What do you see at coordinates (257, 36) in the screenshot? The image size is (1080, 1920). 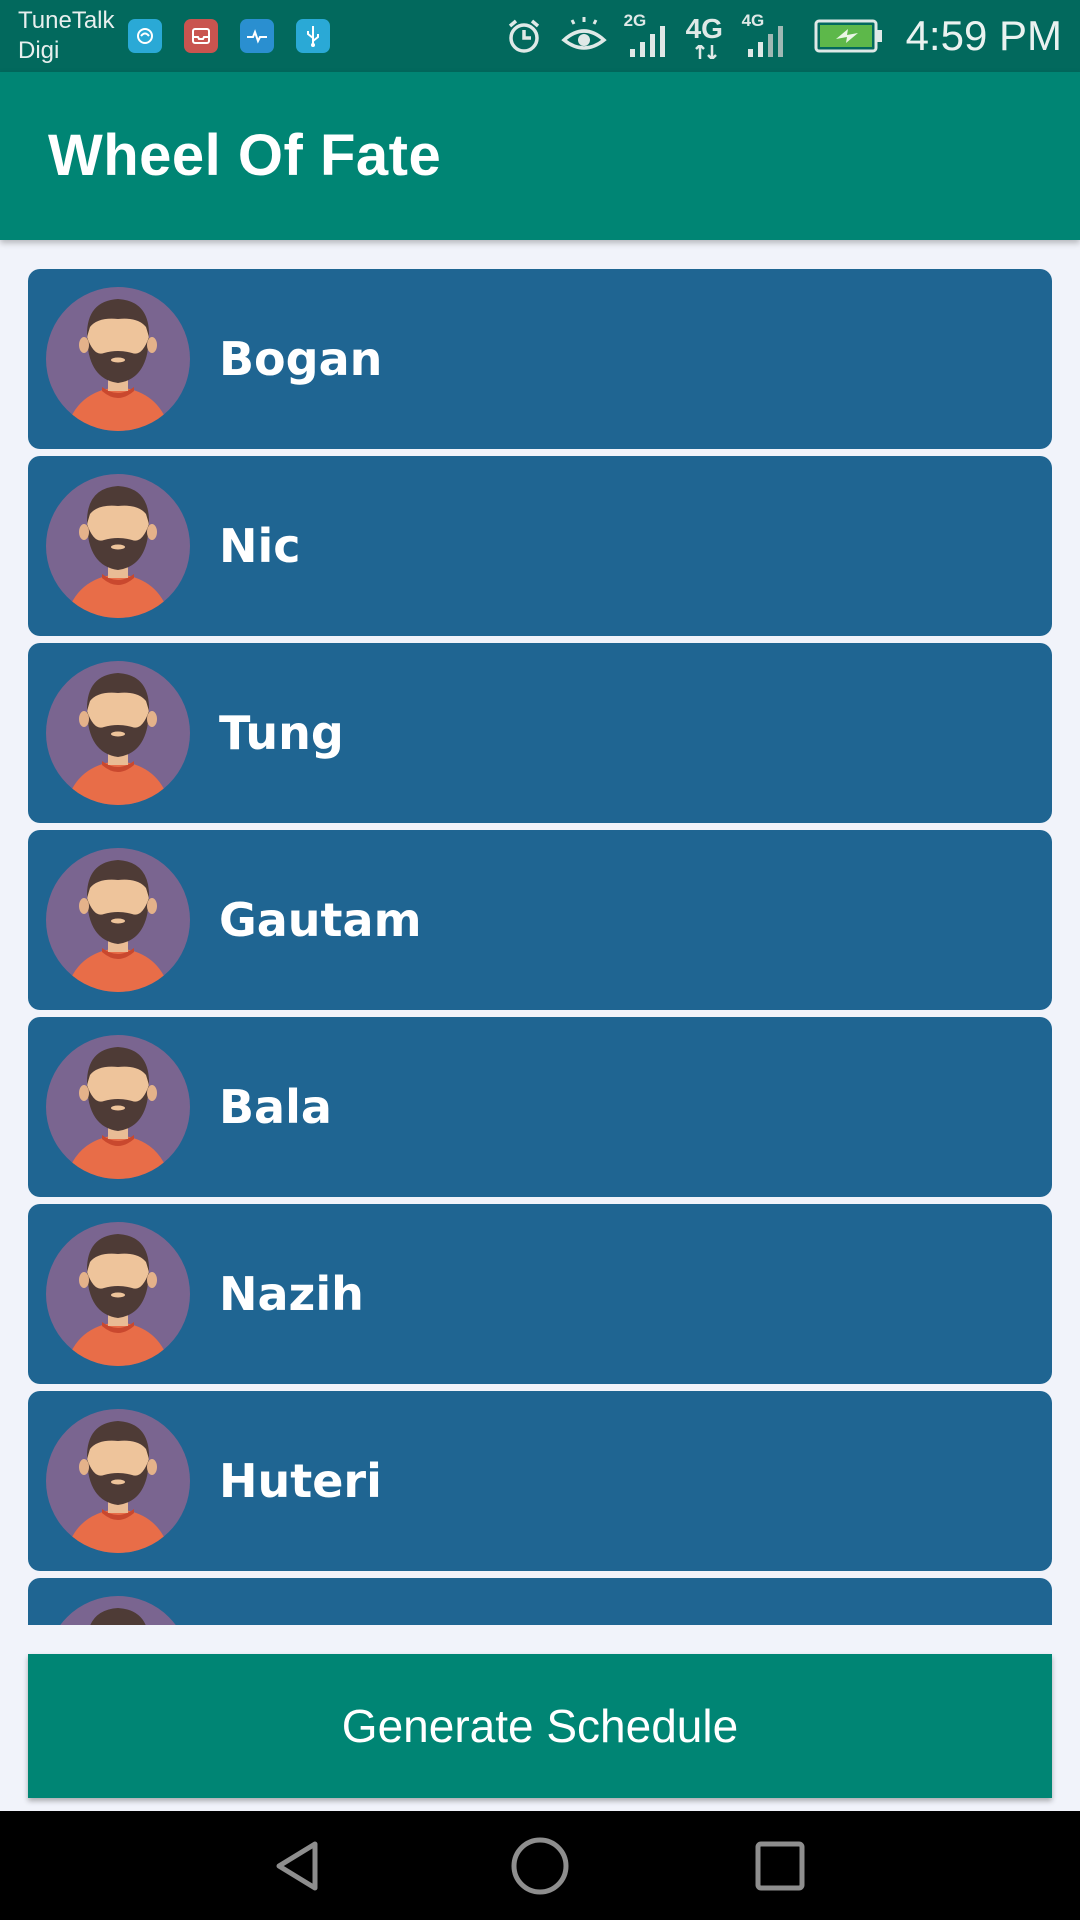 I see `health-icon` at bounding box center [257, 36].